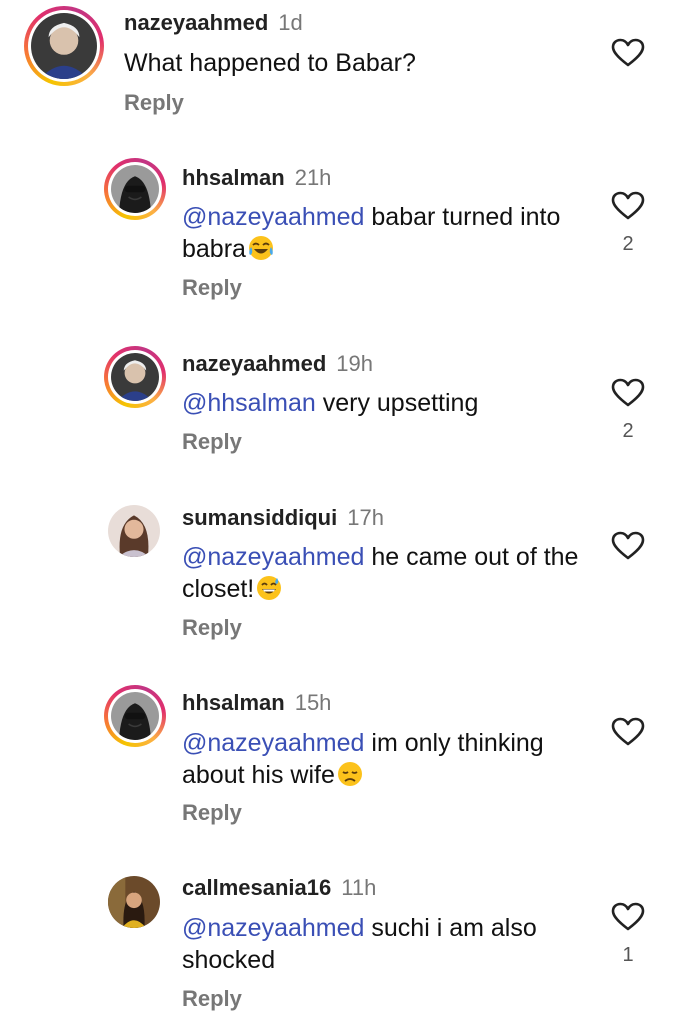 The height and width of the screenshot is (1024, 682). I want to click on comment-timestamp: 19h, so click(355, 363).